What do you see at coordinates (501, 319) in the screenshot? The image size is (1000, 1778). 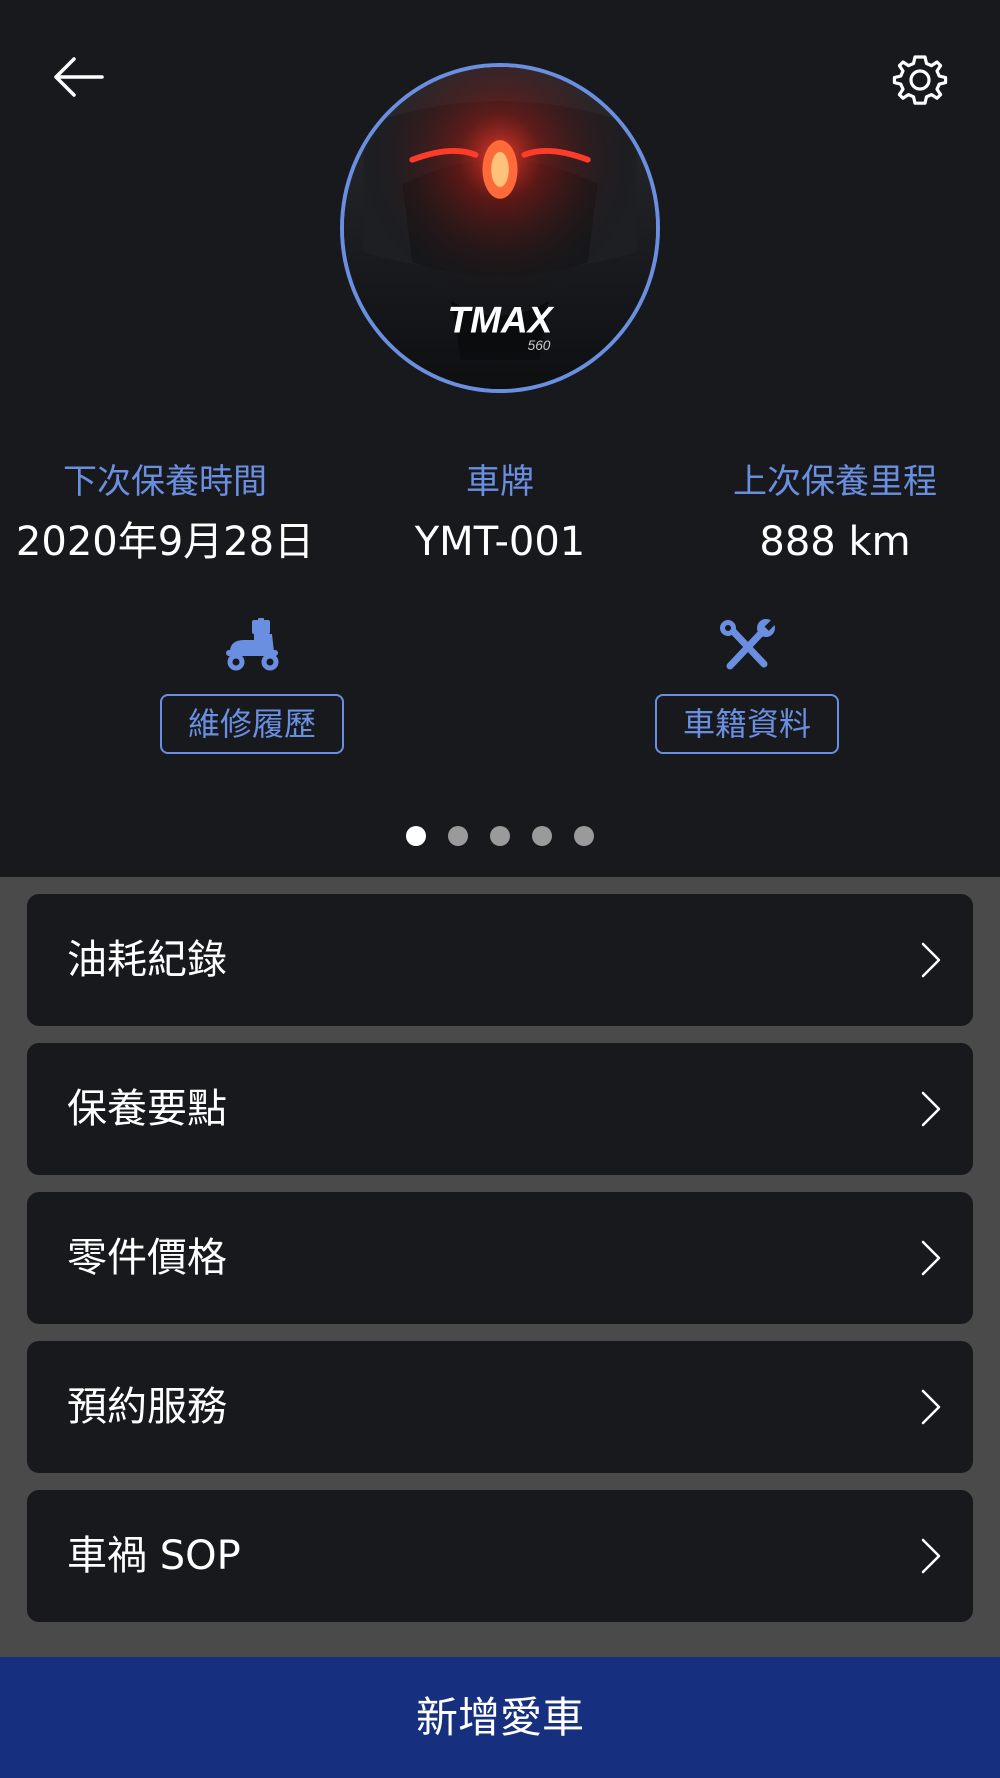 I see `tmax-logo: TMAX` at bounding box center [501, 319].